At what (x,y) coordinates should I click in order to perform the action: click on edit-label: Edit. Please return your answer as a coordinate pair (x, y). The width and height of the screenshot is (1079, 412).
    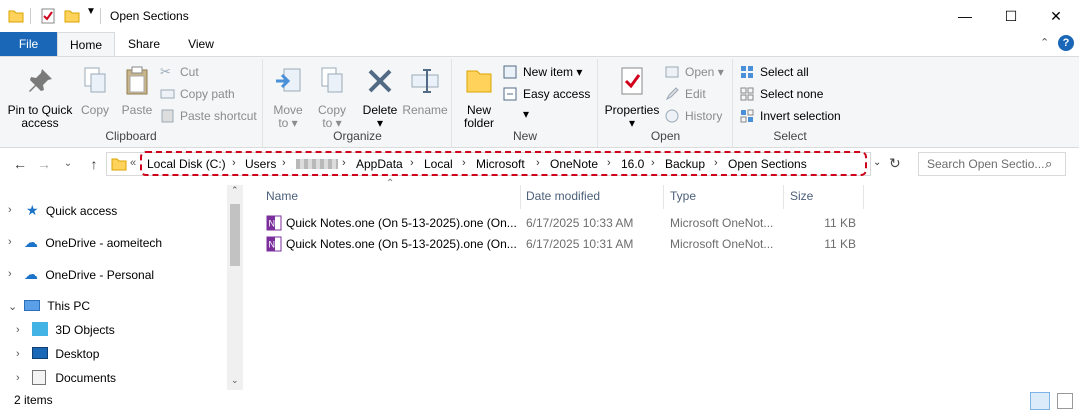
    Looking at the image, I should click on (695, 94).